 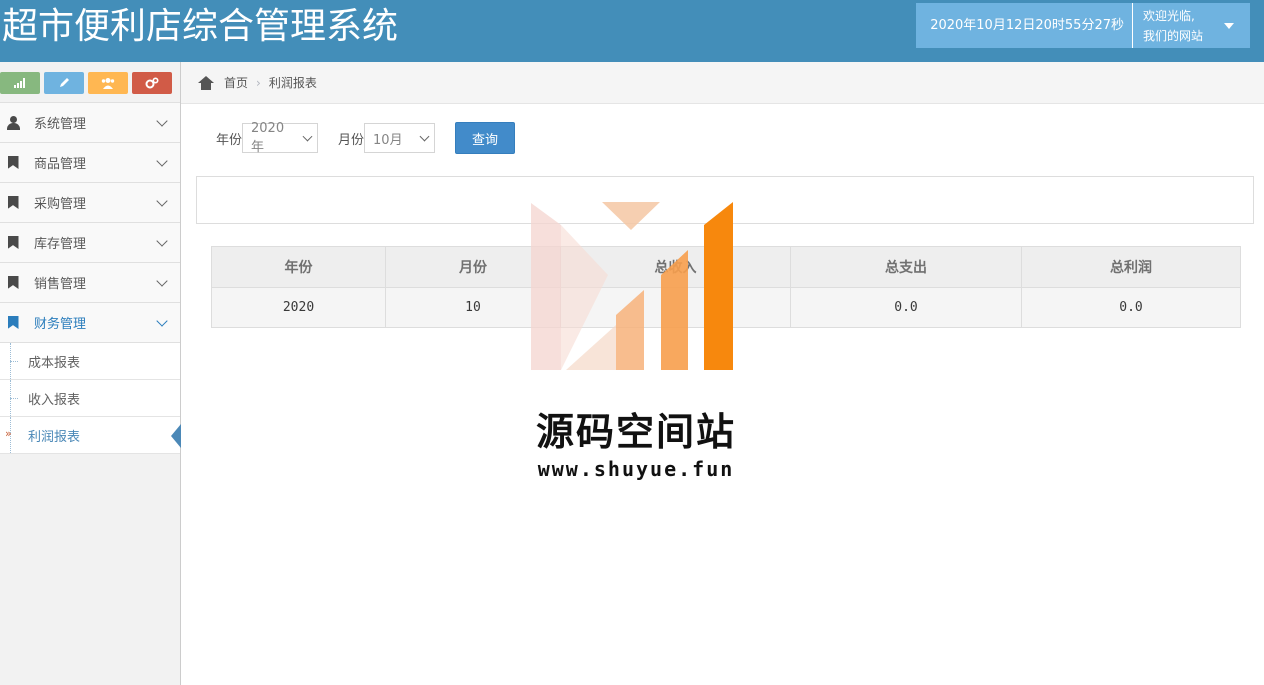 What do you see at coordinates (236, 82) in the screenshot?
I see `breadcrumb-home: 首页` at bounding box center [236, 82].